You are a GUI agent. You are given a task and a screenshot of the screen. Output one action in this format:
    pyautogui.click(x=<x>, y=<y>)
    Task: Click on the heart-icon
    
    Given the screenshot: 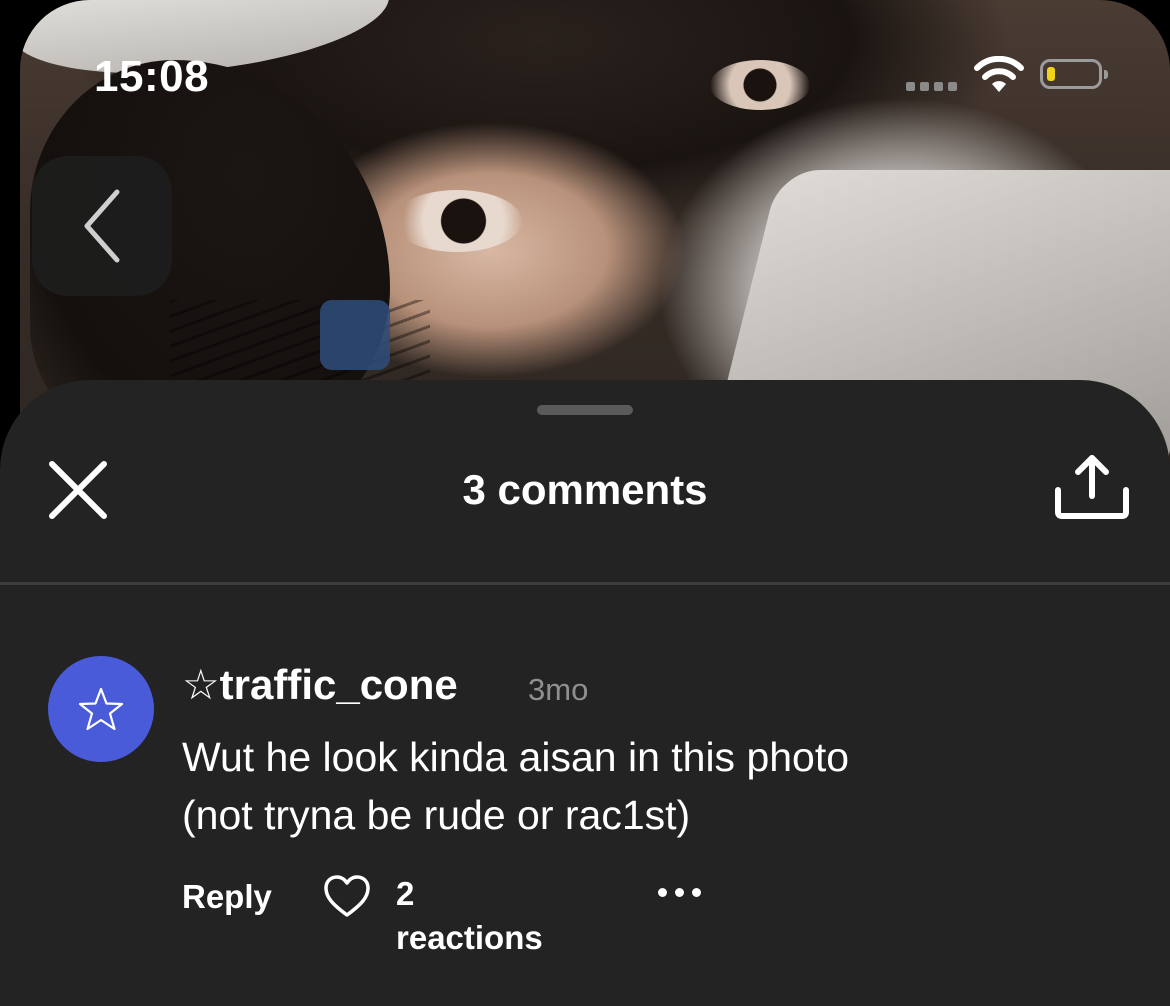 What is the action you would take?
    pyautogui.click(x=347, y=896)
    